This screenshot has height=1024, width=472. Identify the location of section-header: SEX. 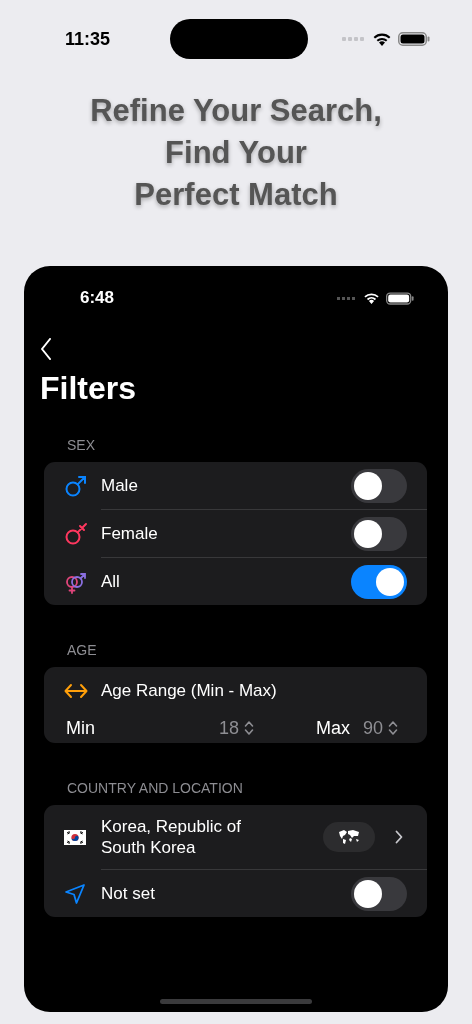
(81, 445).